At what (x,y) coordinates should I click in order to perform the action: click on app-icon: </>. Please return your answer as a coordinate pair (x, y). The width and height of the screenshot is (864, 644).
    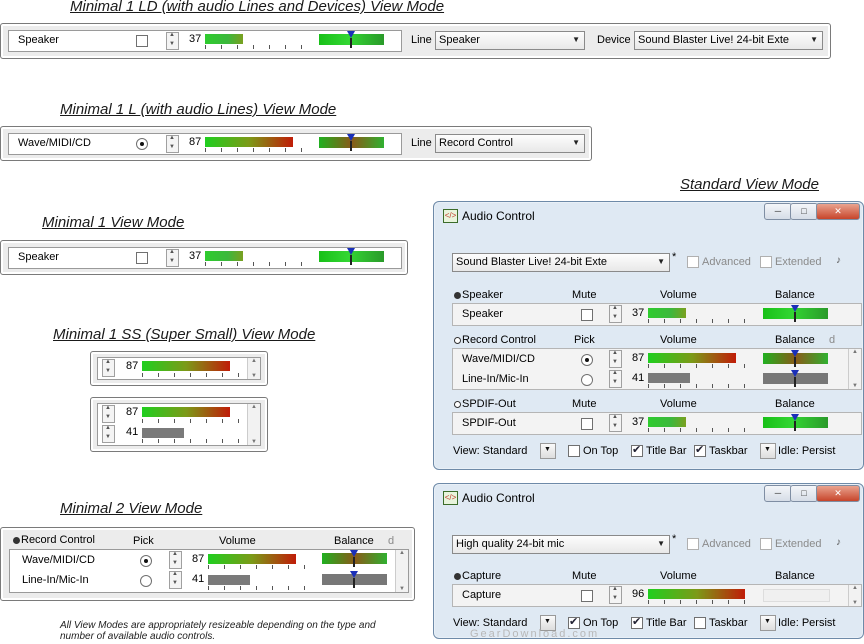
    Looking at the image, I should click on (450, 498).